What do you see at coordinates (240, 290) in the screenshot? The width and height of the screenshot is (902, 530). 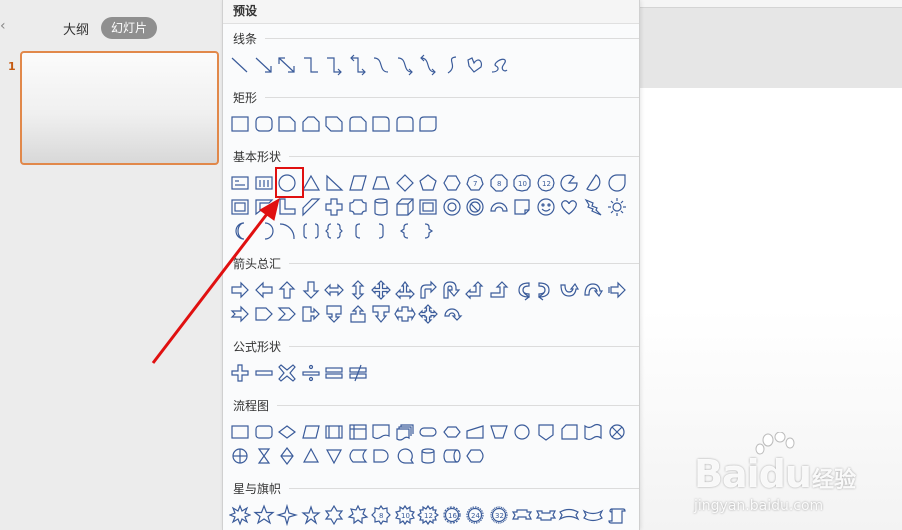 I see `right-arrow-shape` at bounding box center [240, 290].